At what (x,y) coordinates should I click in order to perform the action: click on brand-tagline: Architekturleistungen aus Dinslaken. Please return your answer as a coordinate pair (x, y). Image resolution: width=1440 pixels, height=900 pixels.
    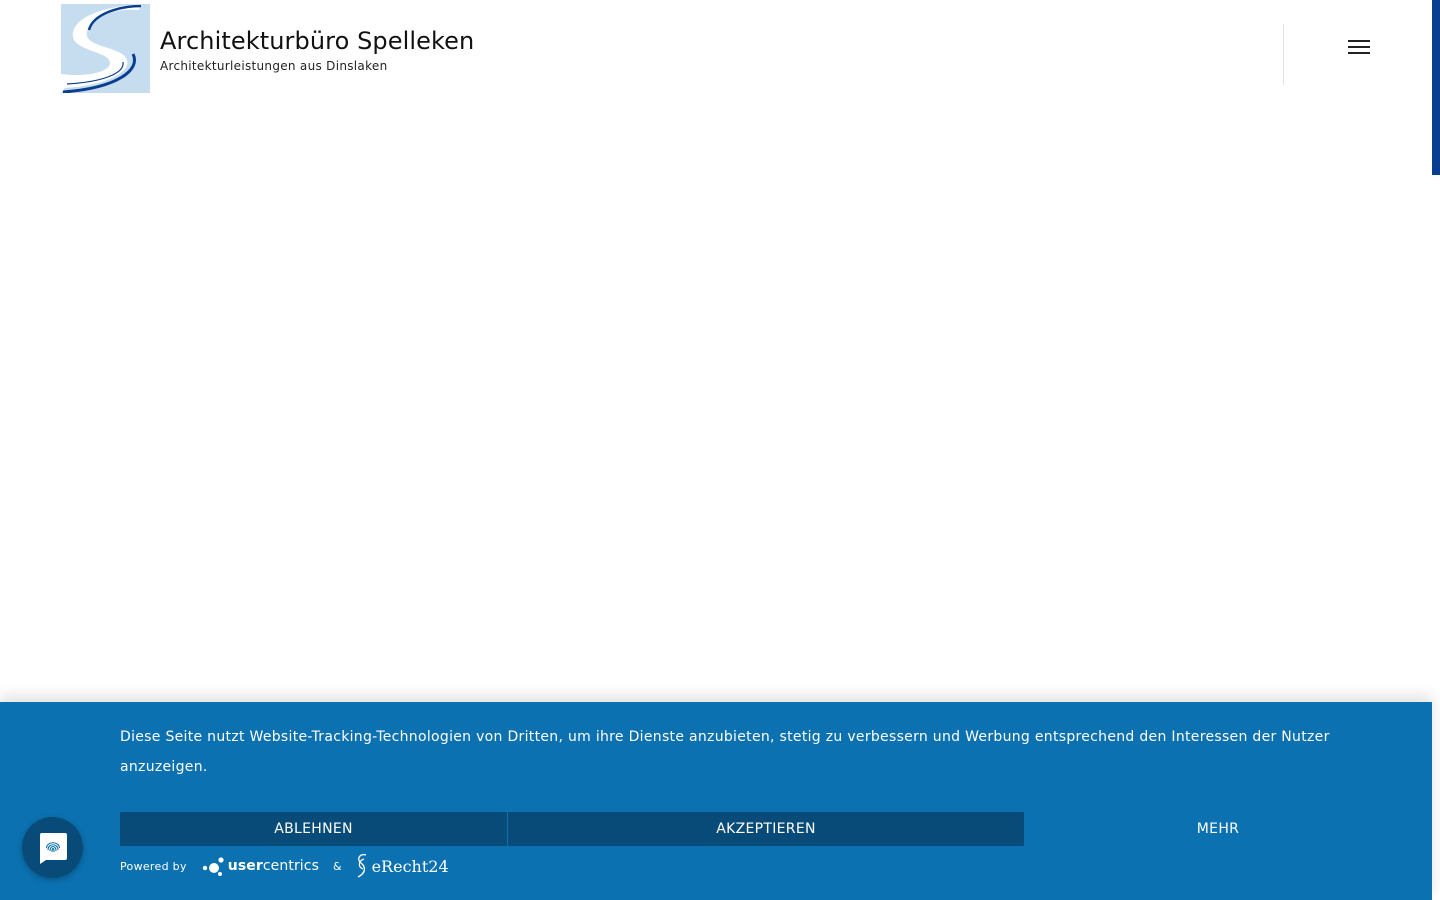
    Looking at the image, I should click on (274, 66).